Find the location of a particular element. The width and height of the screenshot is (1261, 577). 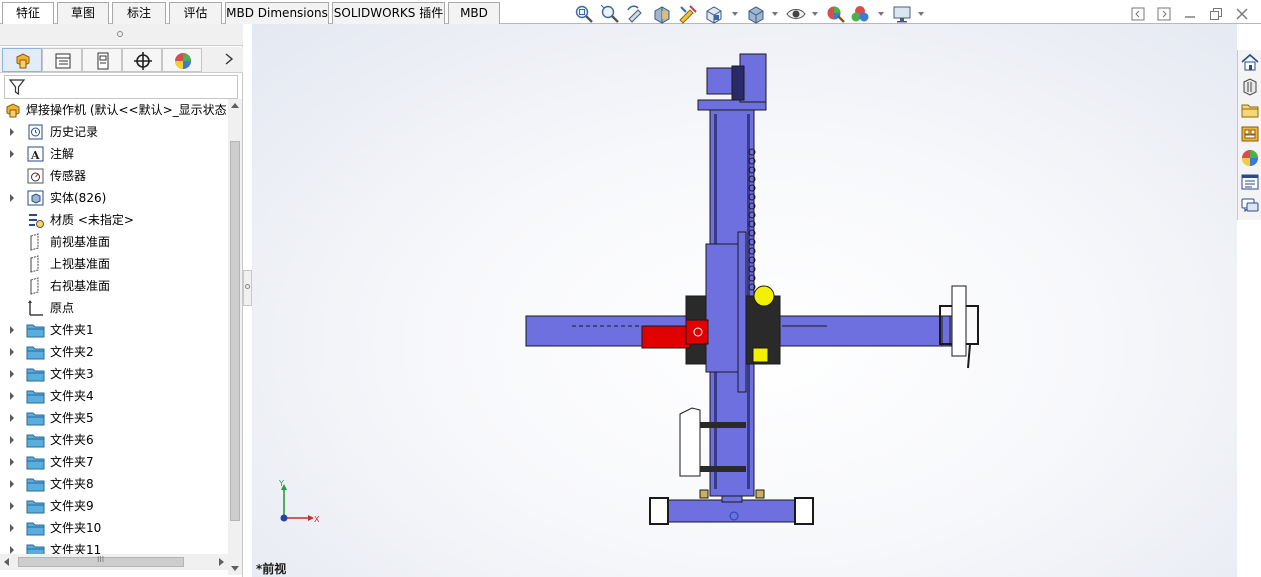

propertymanager-tab is located at coordinates (62, 60).